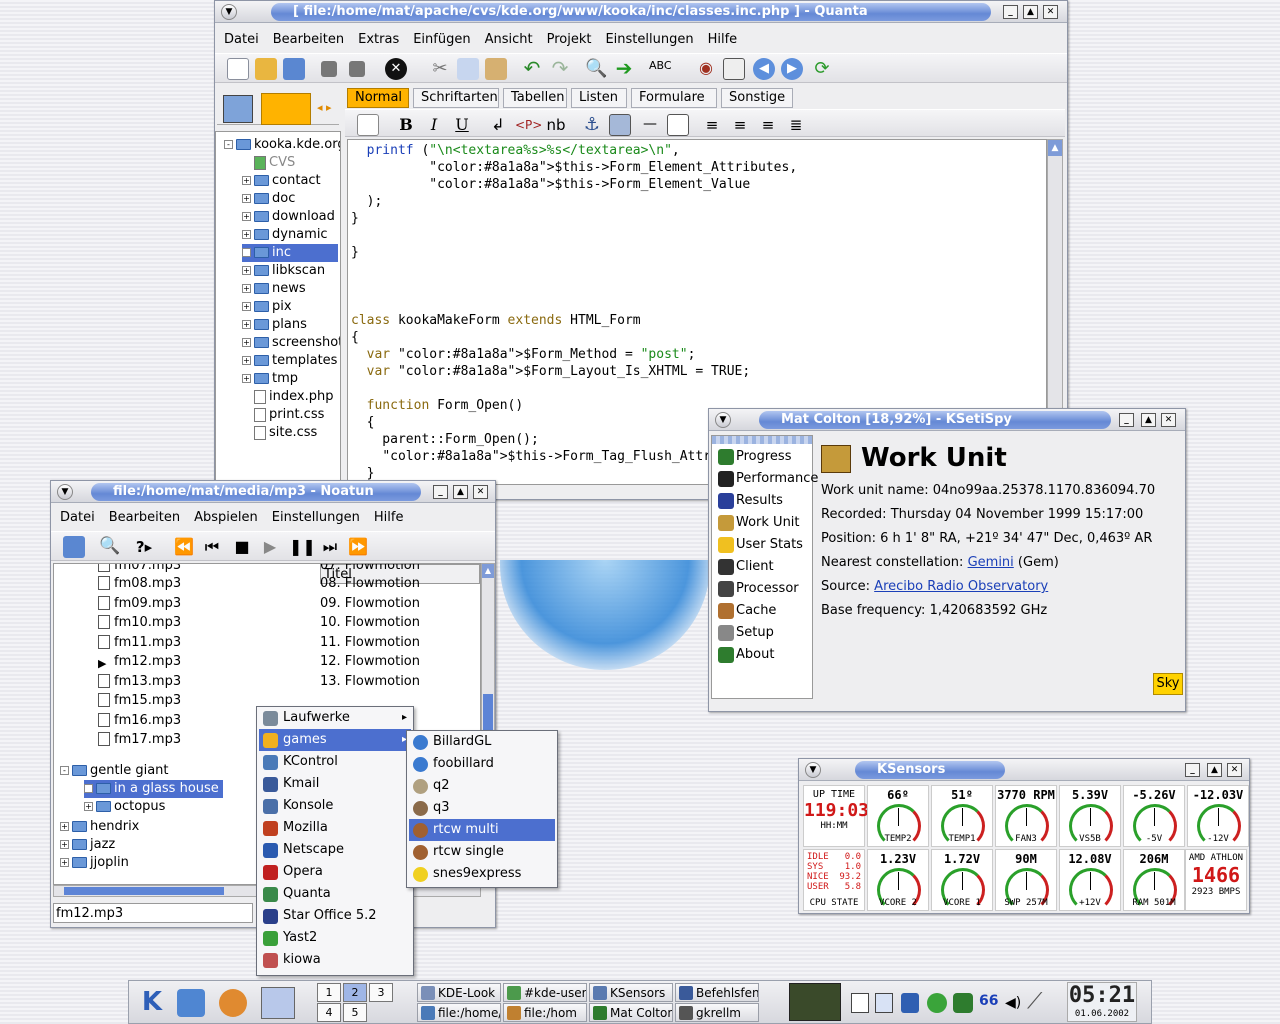 The height and width of the screenshot is (1024, 1280). What do you see at coordinates (270, 379) in the screenshot?
I see `tree-item: + tmp` at bounding box center [270, 379].